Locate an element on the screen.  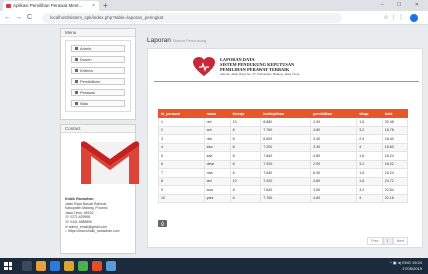
print-button: ⎙ is located at coordinates (162, 223).